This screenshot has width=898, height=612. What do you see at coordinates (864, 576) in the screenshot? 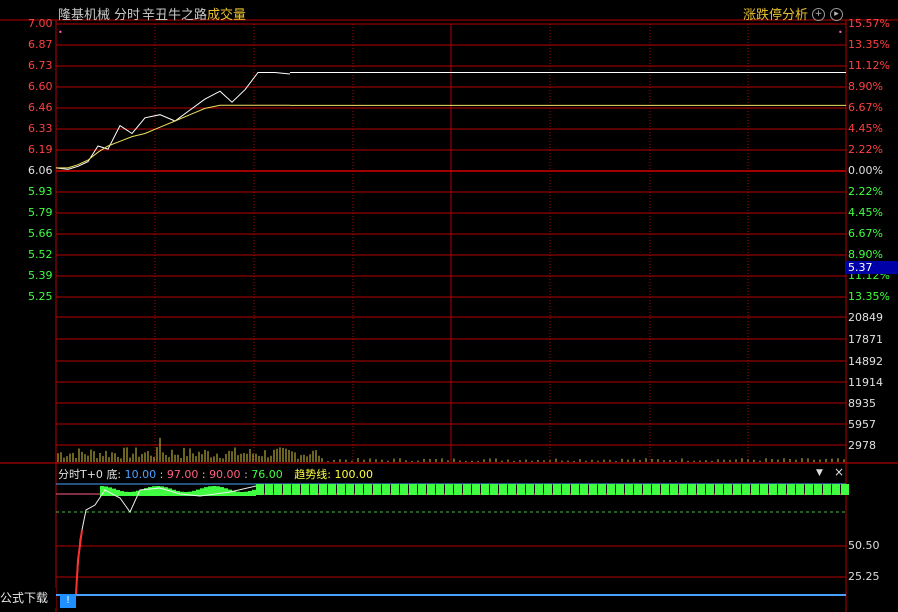
I see `indicator-axis-label-2: 25.25` at bounding box center [864, 576].